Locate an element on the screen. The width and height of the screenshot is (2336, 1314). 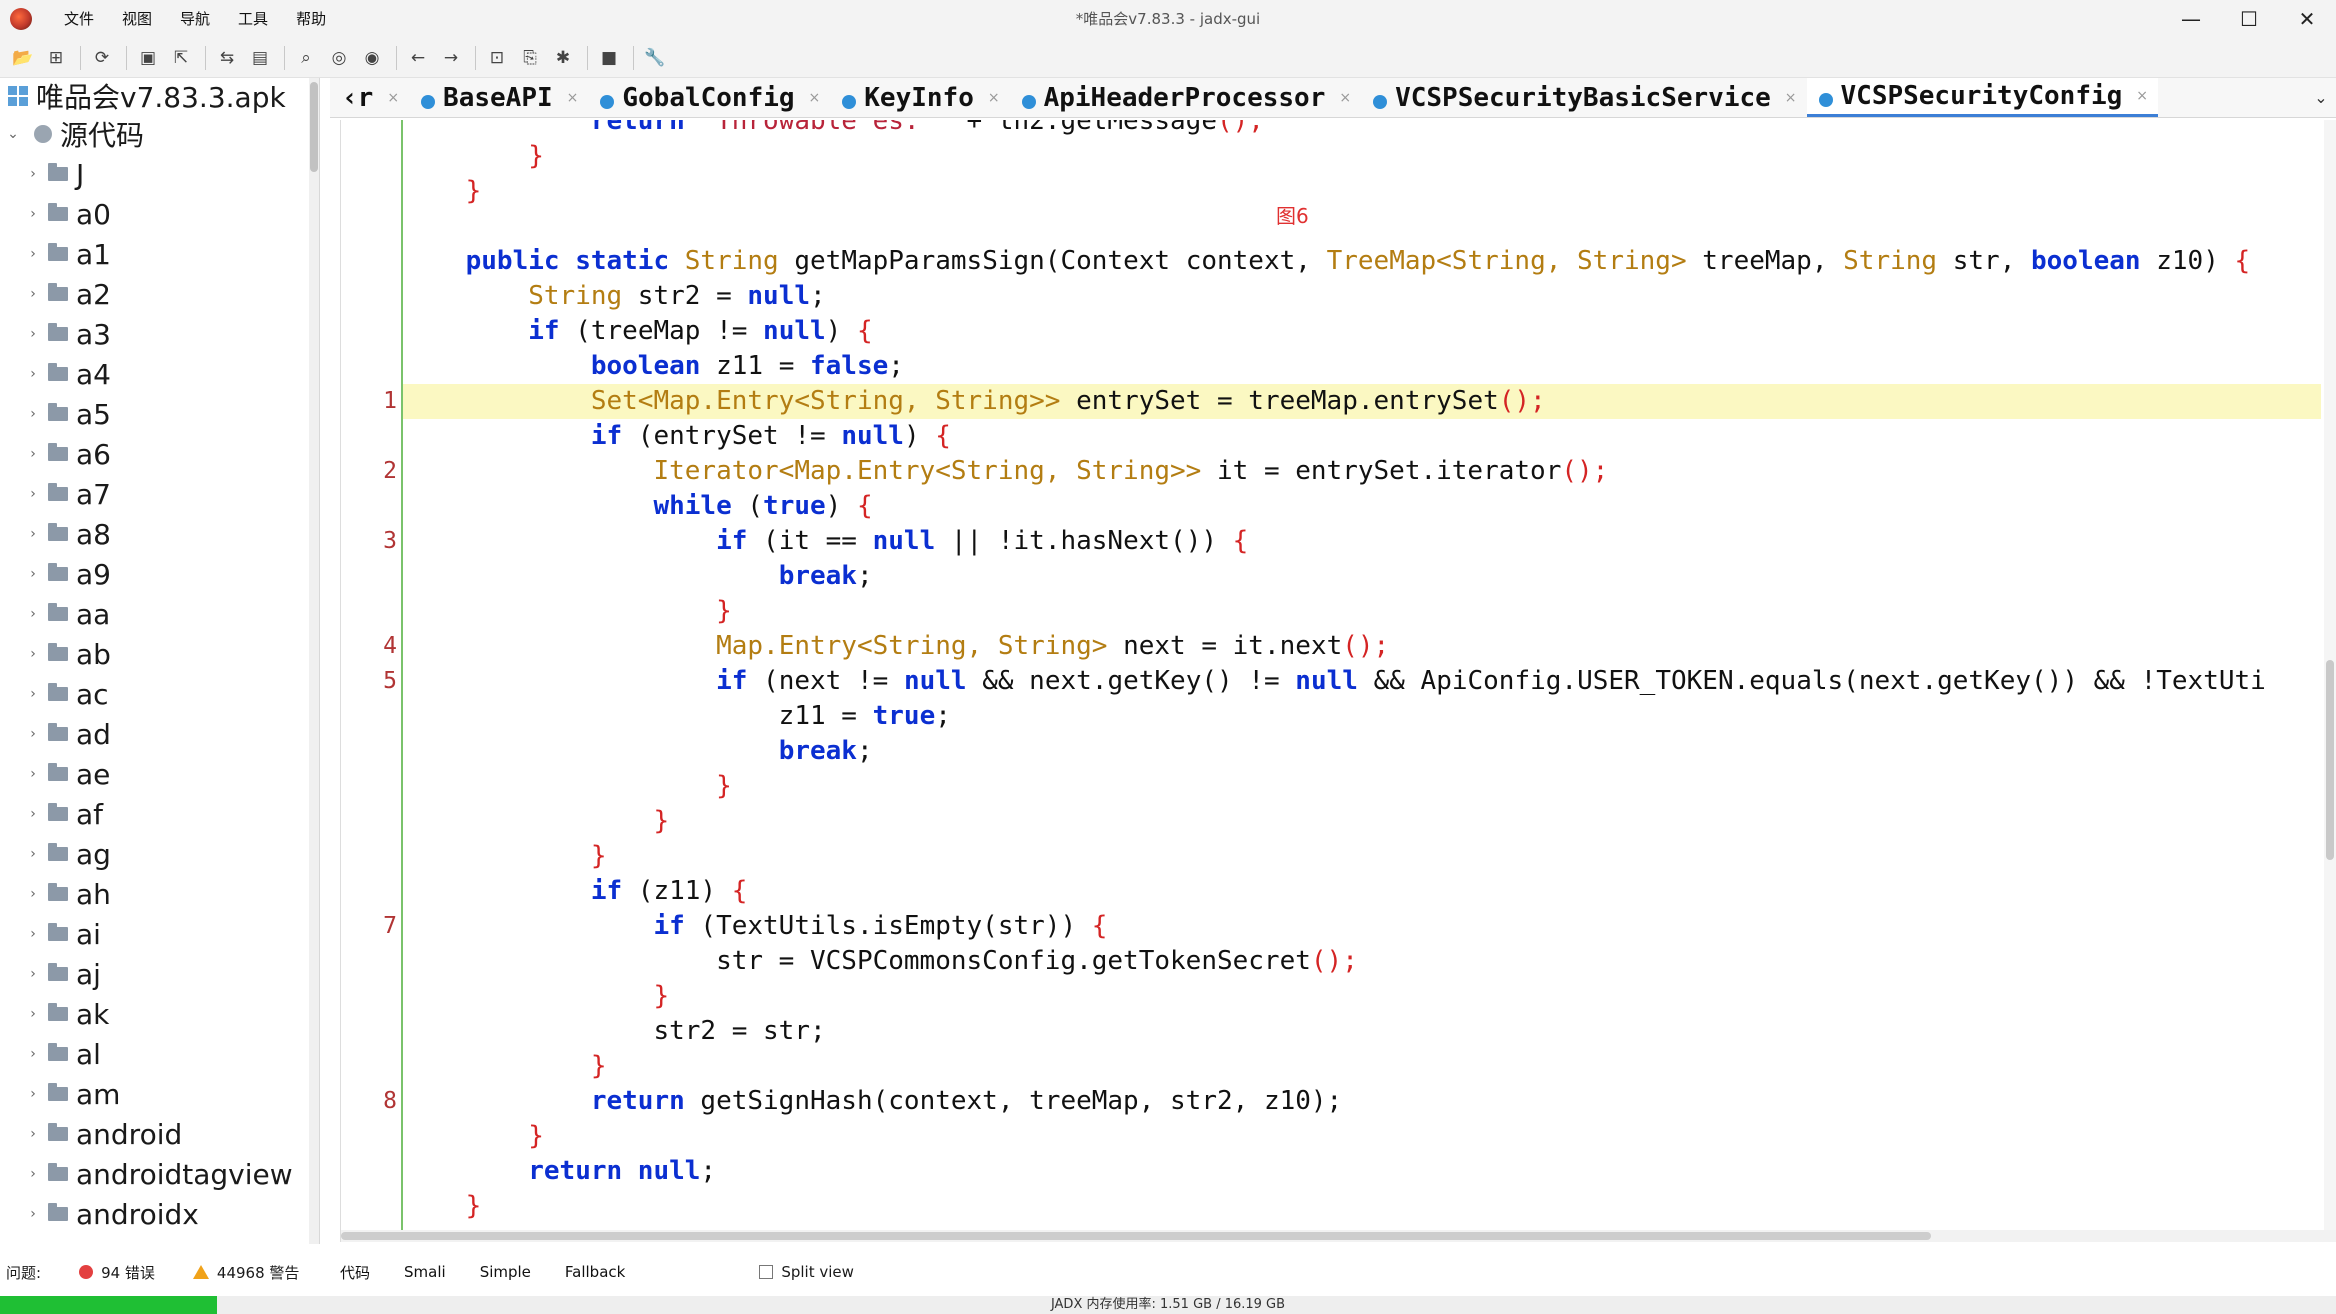
code-line: if (entrySet != null) { is located at coordinates (1362, 436).